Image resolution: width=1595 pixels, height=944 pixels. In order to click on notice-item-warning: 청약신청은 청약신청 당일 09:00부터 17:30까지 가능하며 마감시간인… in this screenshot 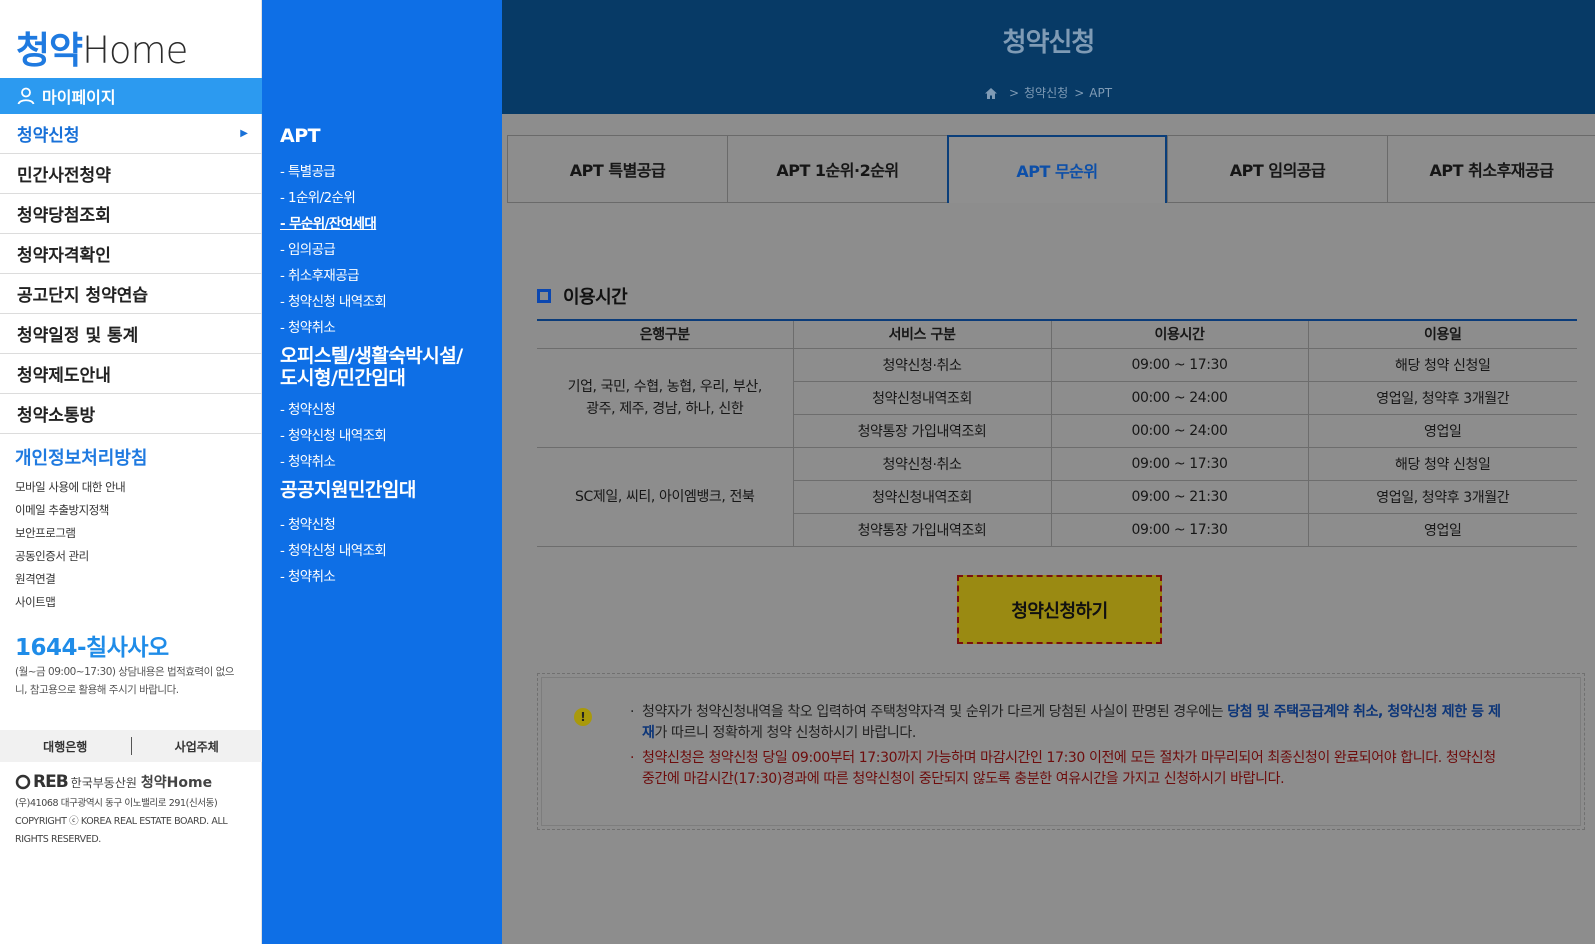, I will do `click(1070, 769)`.